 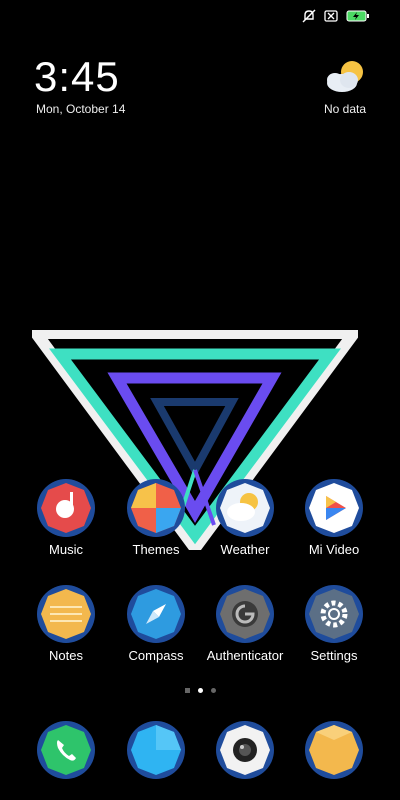 I want to click on authenticator-icon, so click(x=245, y=614).